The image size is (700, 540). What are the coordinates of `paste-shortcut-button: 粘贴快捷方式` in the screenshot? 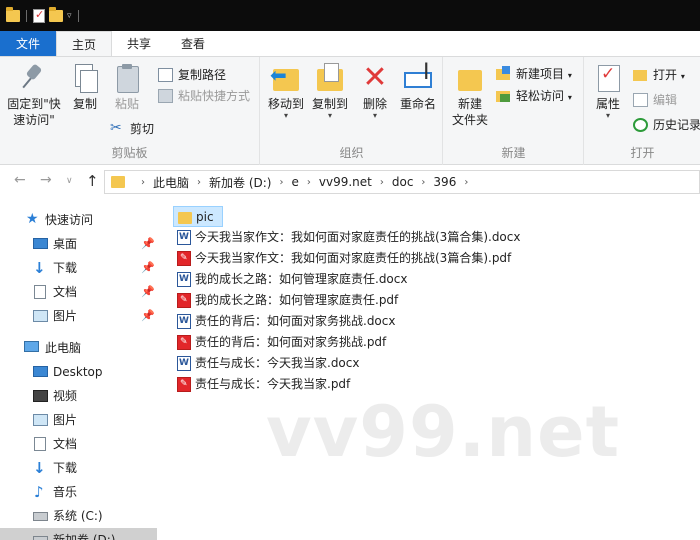 It's located at (204, 96).